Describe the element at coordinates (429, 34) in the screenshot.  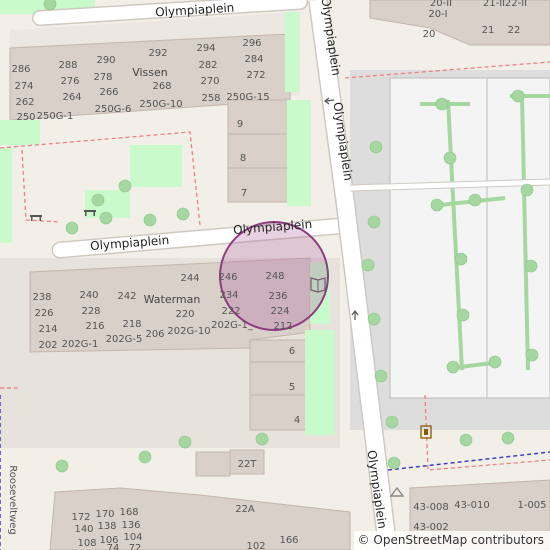
I see `svg-text: 20` at that location.